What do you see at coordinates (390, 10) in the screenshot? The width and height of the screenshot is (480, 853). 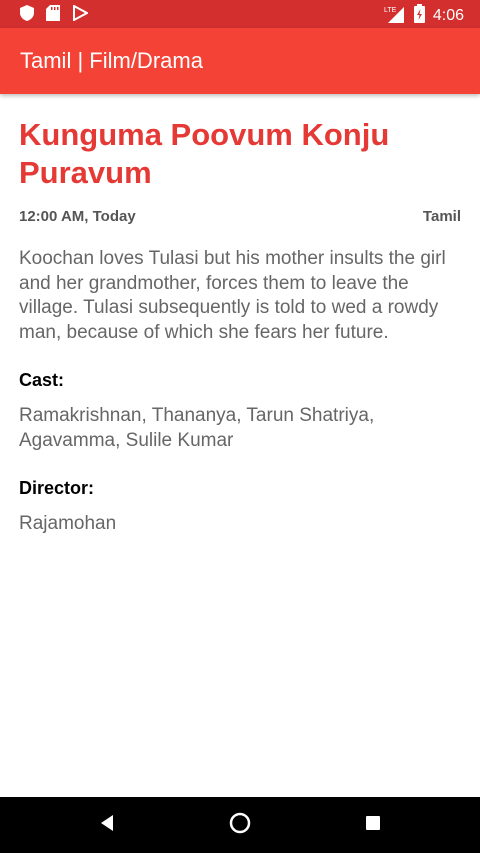 I see `svg-text: LTE` at bounding box center [390, 10].